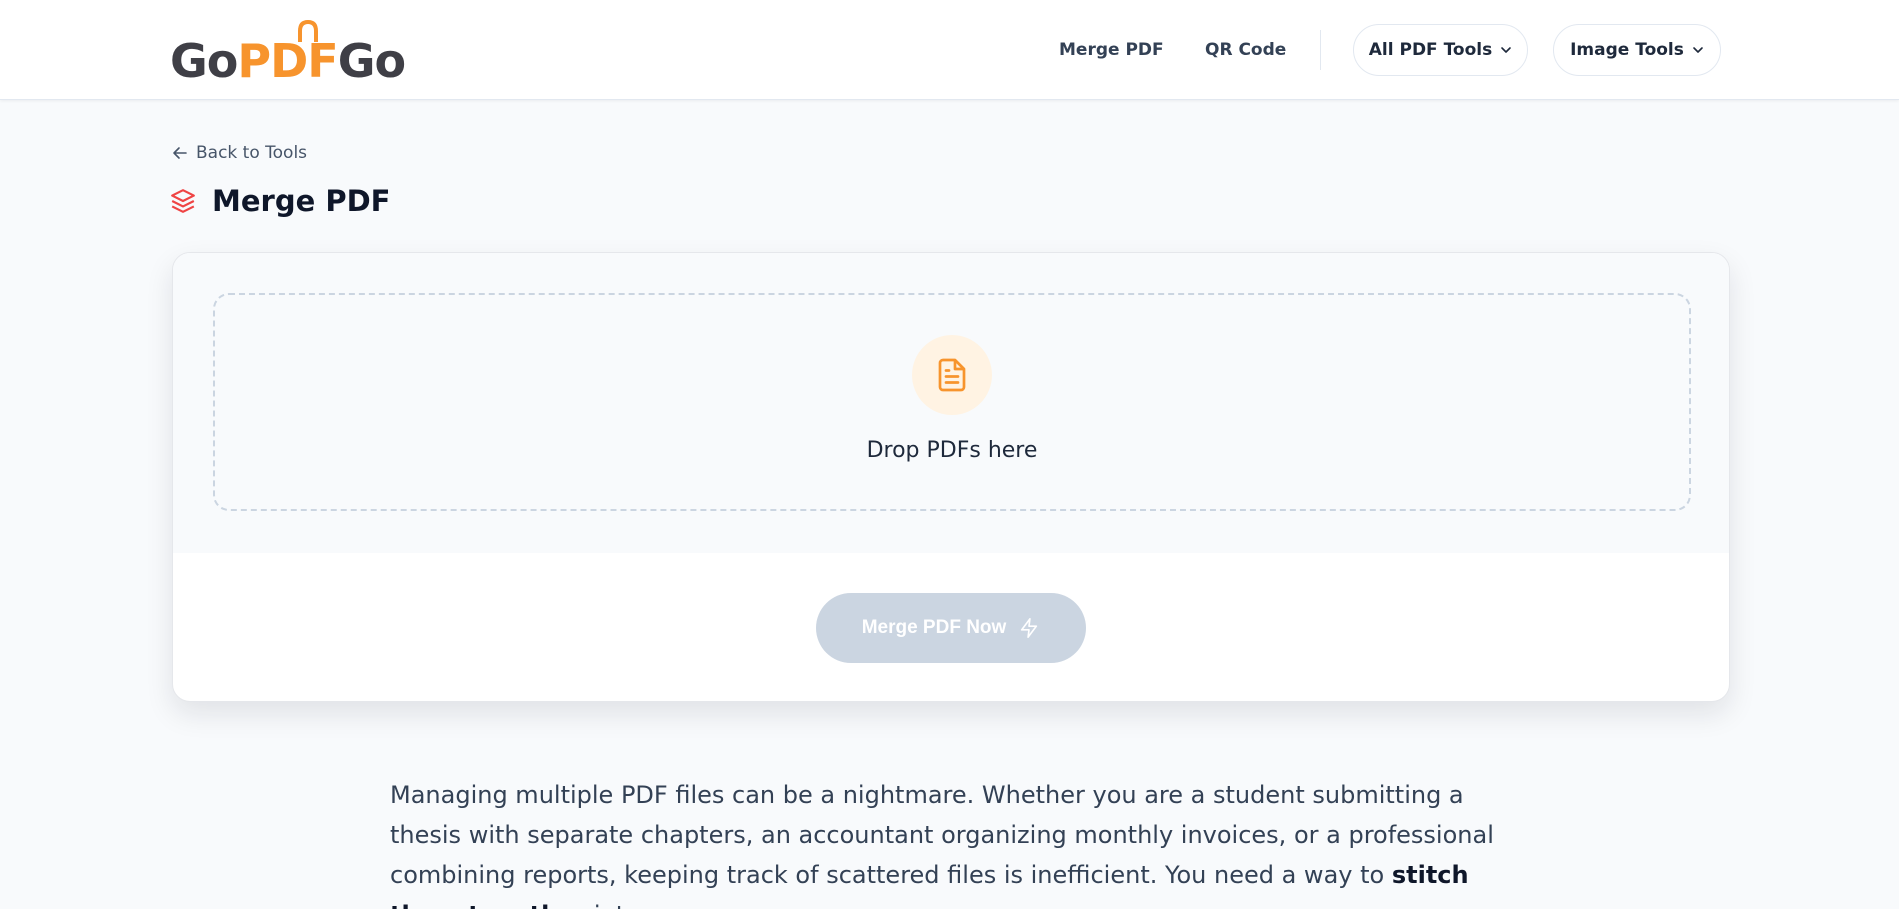 This screenshot has height=909, width=1899. What do you see at coordinates (308, 31) in the screenshot?
I see `logo-lock-icon` at bounding box center [308, 31].